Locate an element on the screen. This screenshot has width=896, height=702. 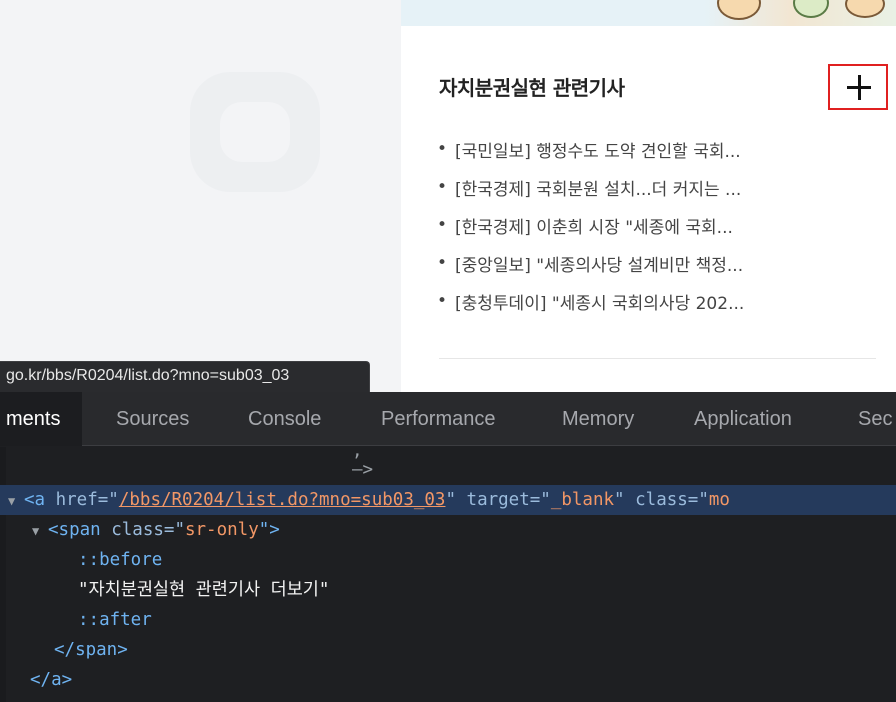
tag-span-open: <span is located at coordinates (74, 530).